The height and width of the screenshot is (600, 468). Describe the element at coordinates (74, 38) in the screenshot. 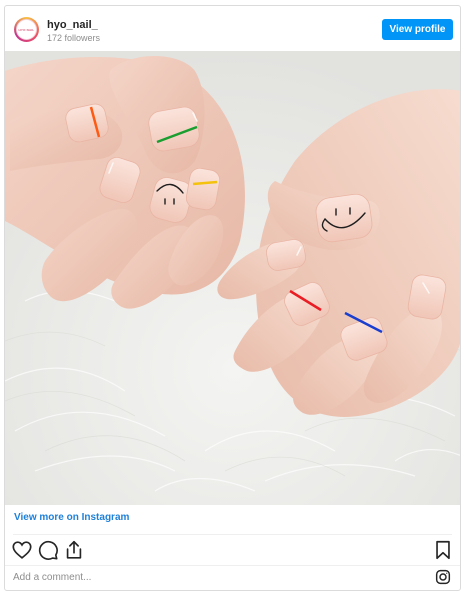

I see `follower-count: 172 followers` at that location.